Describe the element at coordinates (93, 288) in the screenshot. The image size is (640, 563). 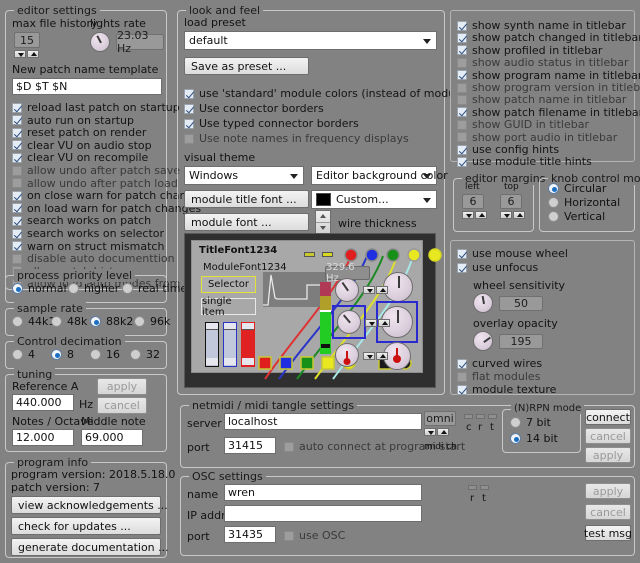
I see `process-priority-radio-1: higher` at that location.